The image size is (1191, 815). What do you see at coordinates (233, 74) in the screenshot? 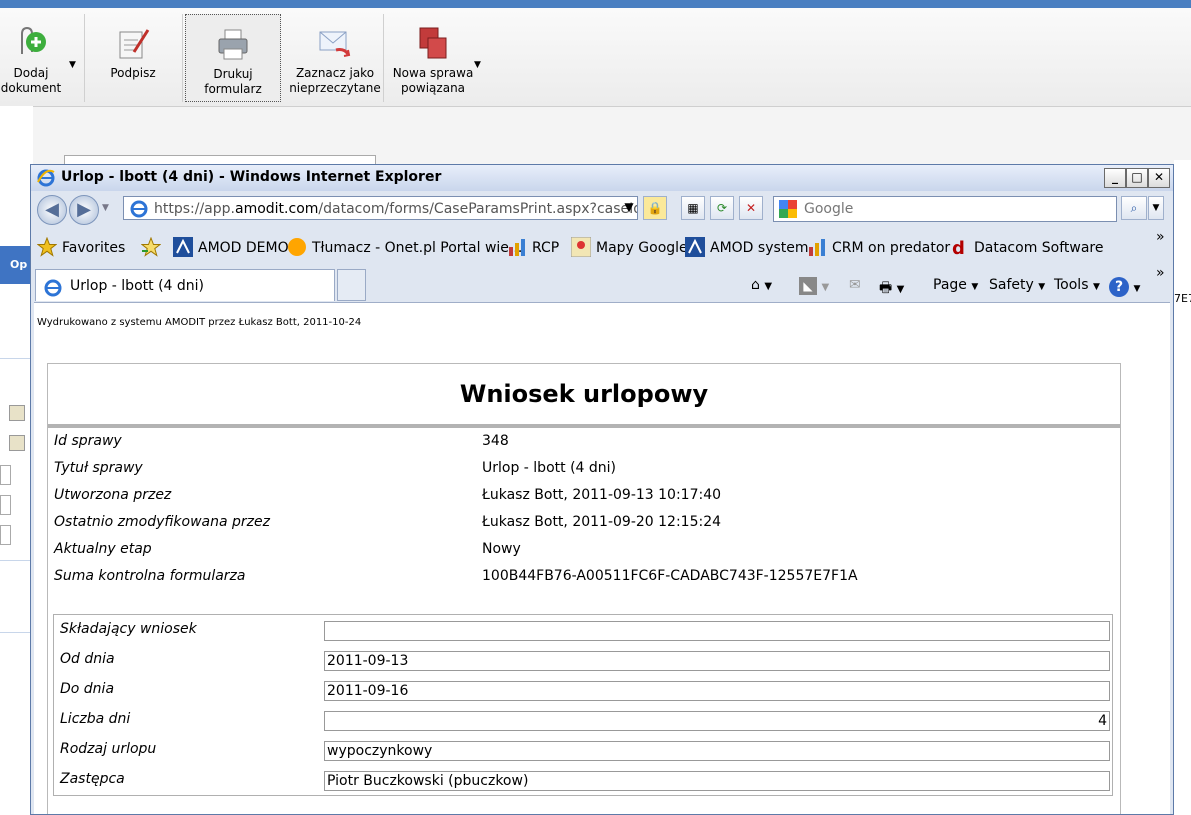
I see `print-form-label-1: Drukuj` at bounding box center [233, 74].